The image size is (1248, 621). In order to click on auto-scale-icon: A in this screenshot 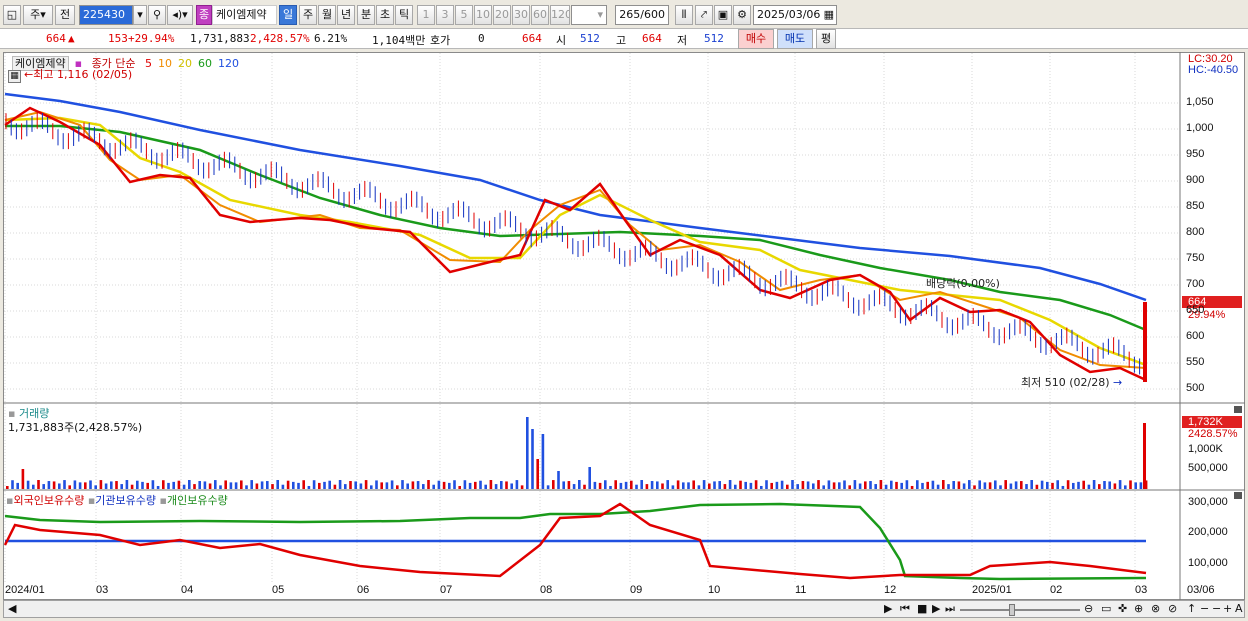, I will do `click(1239, 608)`.